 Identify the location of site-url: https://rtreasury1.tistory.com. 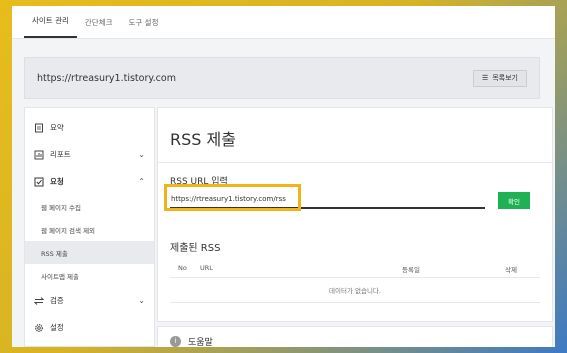
(106, 78).